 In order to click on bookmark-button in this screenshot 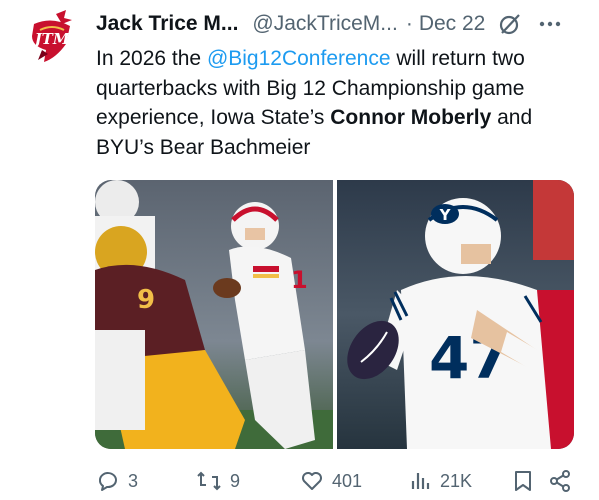, I will do `click(530, 481)`.